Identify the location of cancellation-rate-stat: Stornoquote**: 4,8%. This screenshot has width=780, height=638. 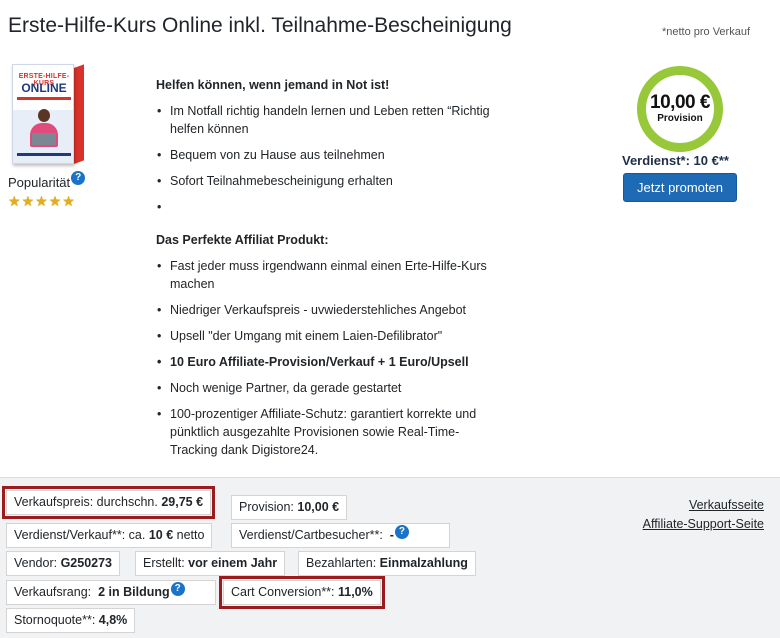
(71, 620).